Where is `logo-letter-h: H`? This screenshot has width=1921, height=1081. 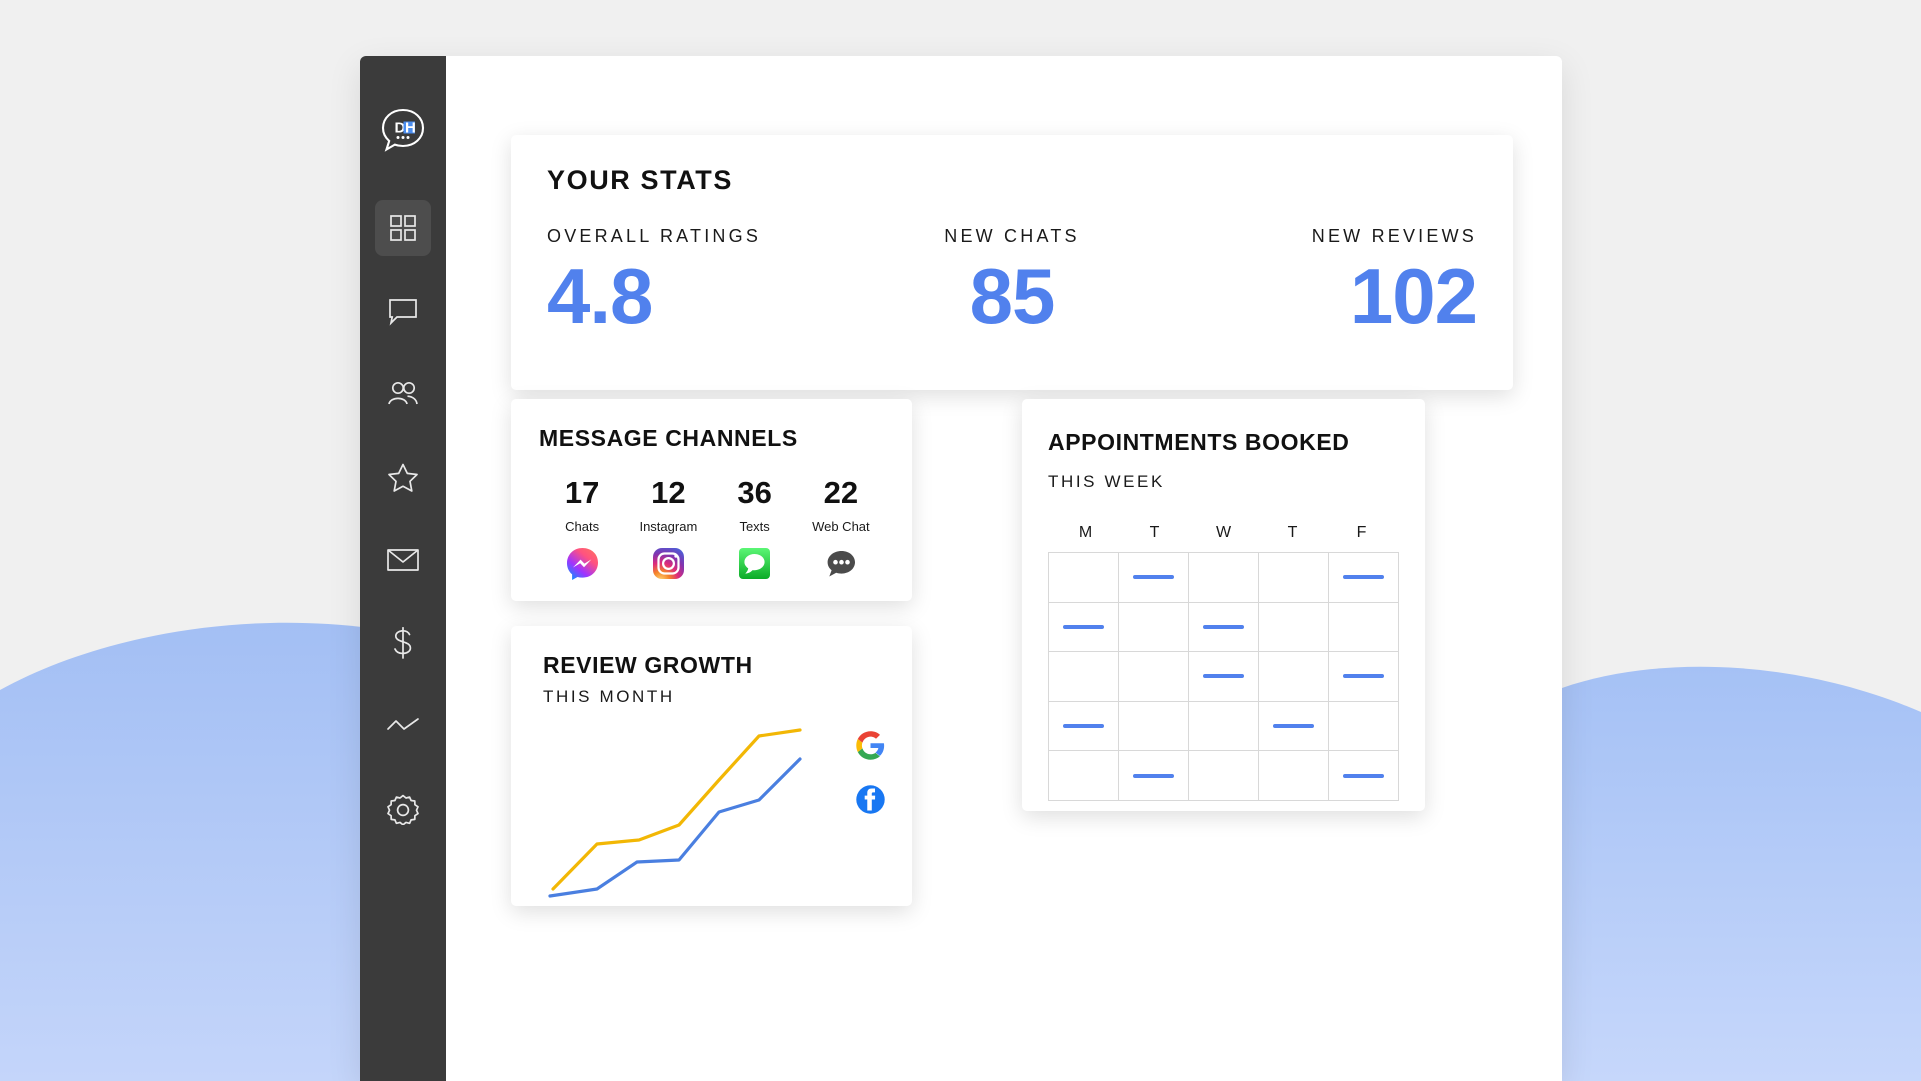
logo-letter-h: H is located at coordinates (410, 128).